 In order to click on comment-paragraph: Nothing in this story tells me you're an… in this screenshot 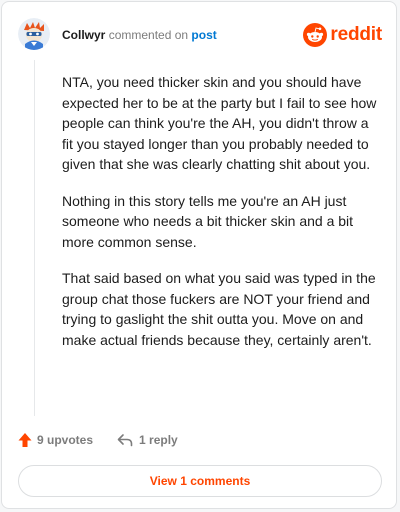, I will do `click(208, 221)`.